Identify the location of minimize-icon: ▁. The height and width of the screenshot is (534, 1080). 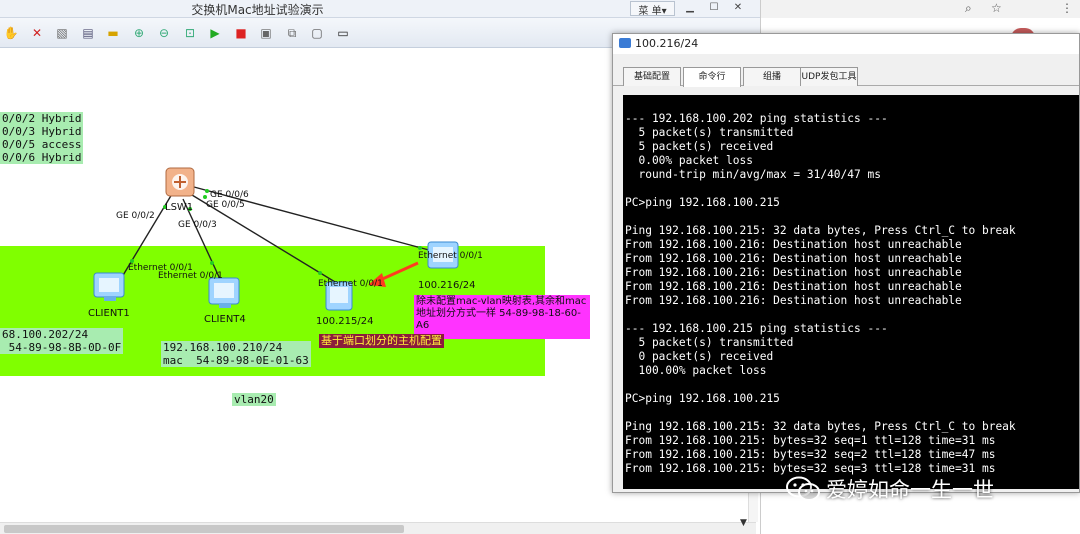
(690, 8).